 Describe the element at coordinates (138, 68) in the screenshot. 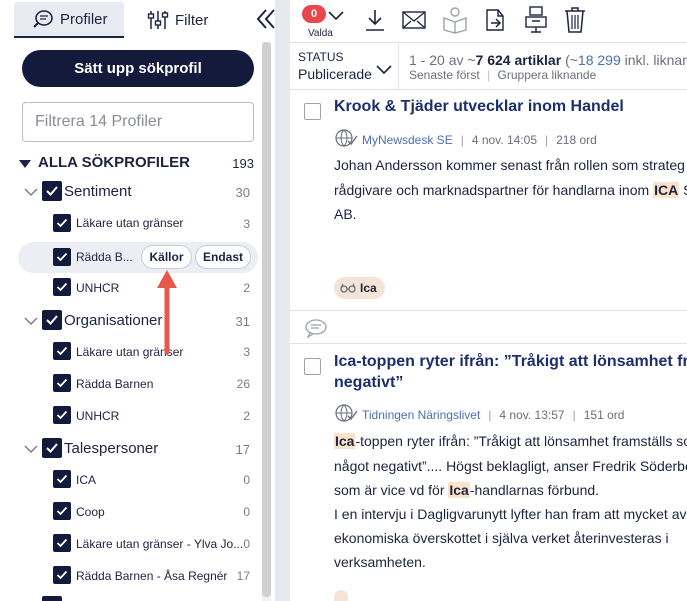

I see `setup-search-profile-button: Sätt upp sökprofil` at that location.